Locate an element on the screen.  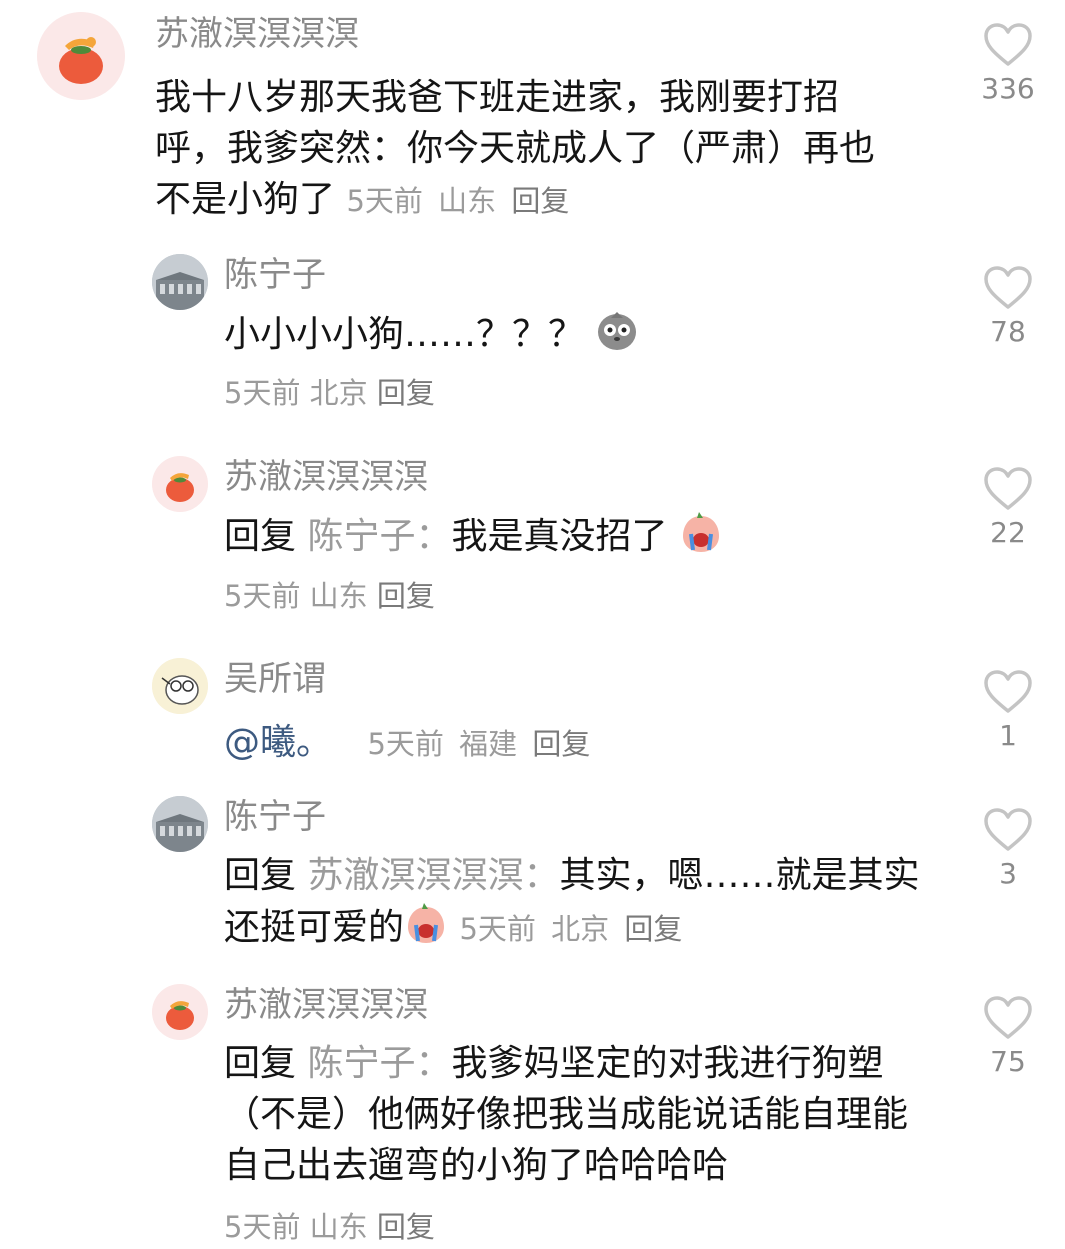
like-count: 78 is located at coordinates (1008, 331).